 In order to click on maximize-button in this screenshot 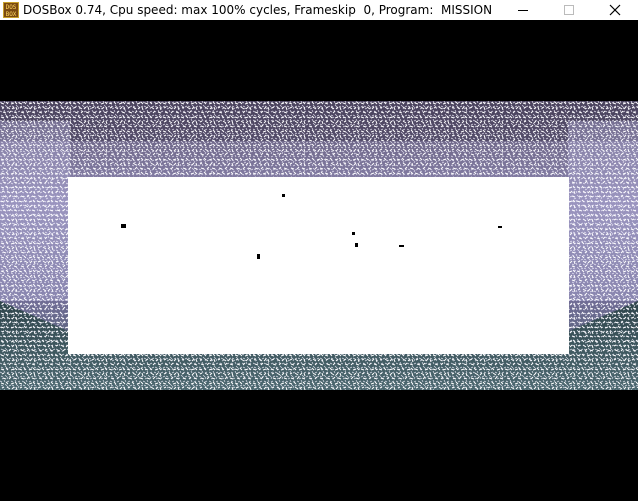, I will do `click(569, 10)`.